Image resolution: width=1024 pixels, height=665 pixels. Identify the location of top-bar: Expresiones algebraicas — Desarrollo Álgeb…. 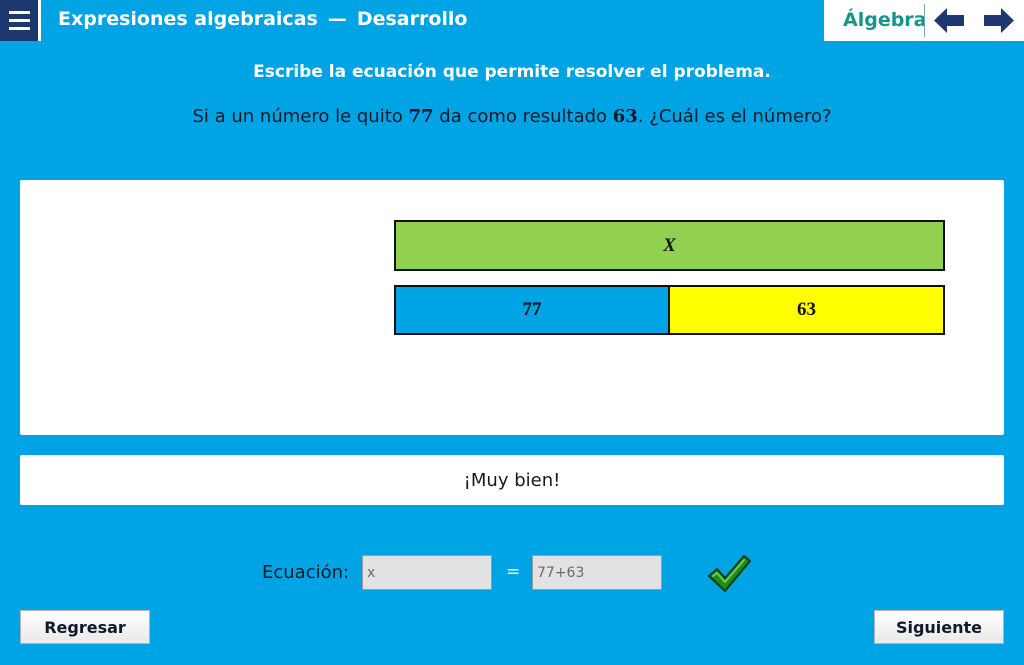
(512, 20).